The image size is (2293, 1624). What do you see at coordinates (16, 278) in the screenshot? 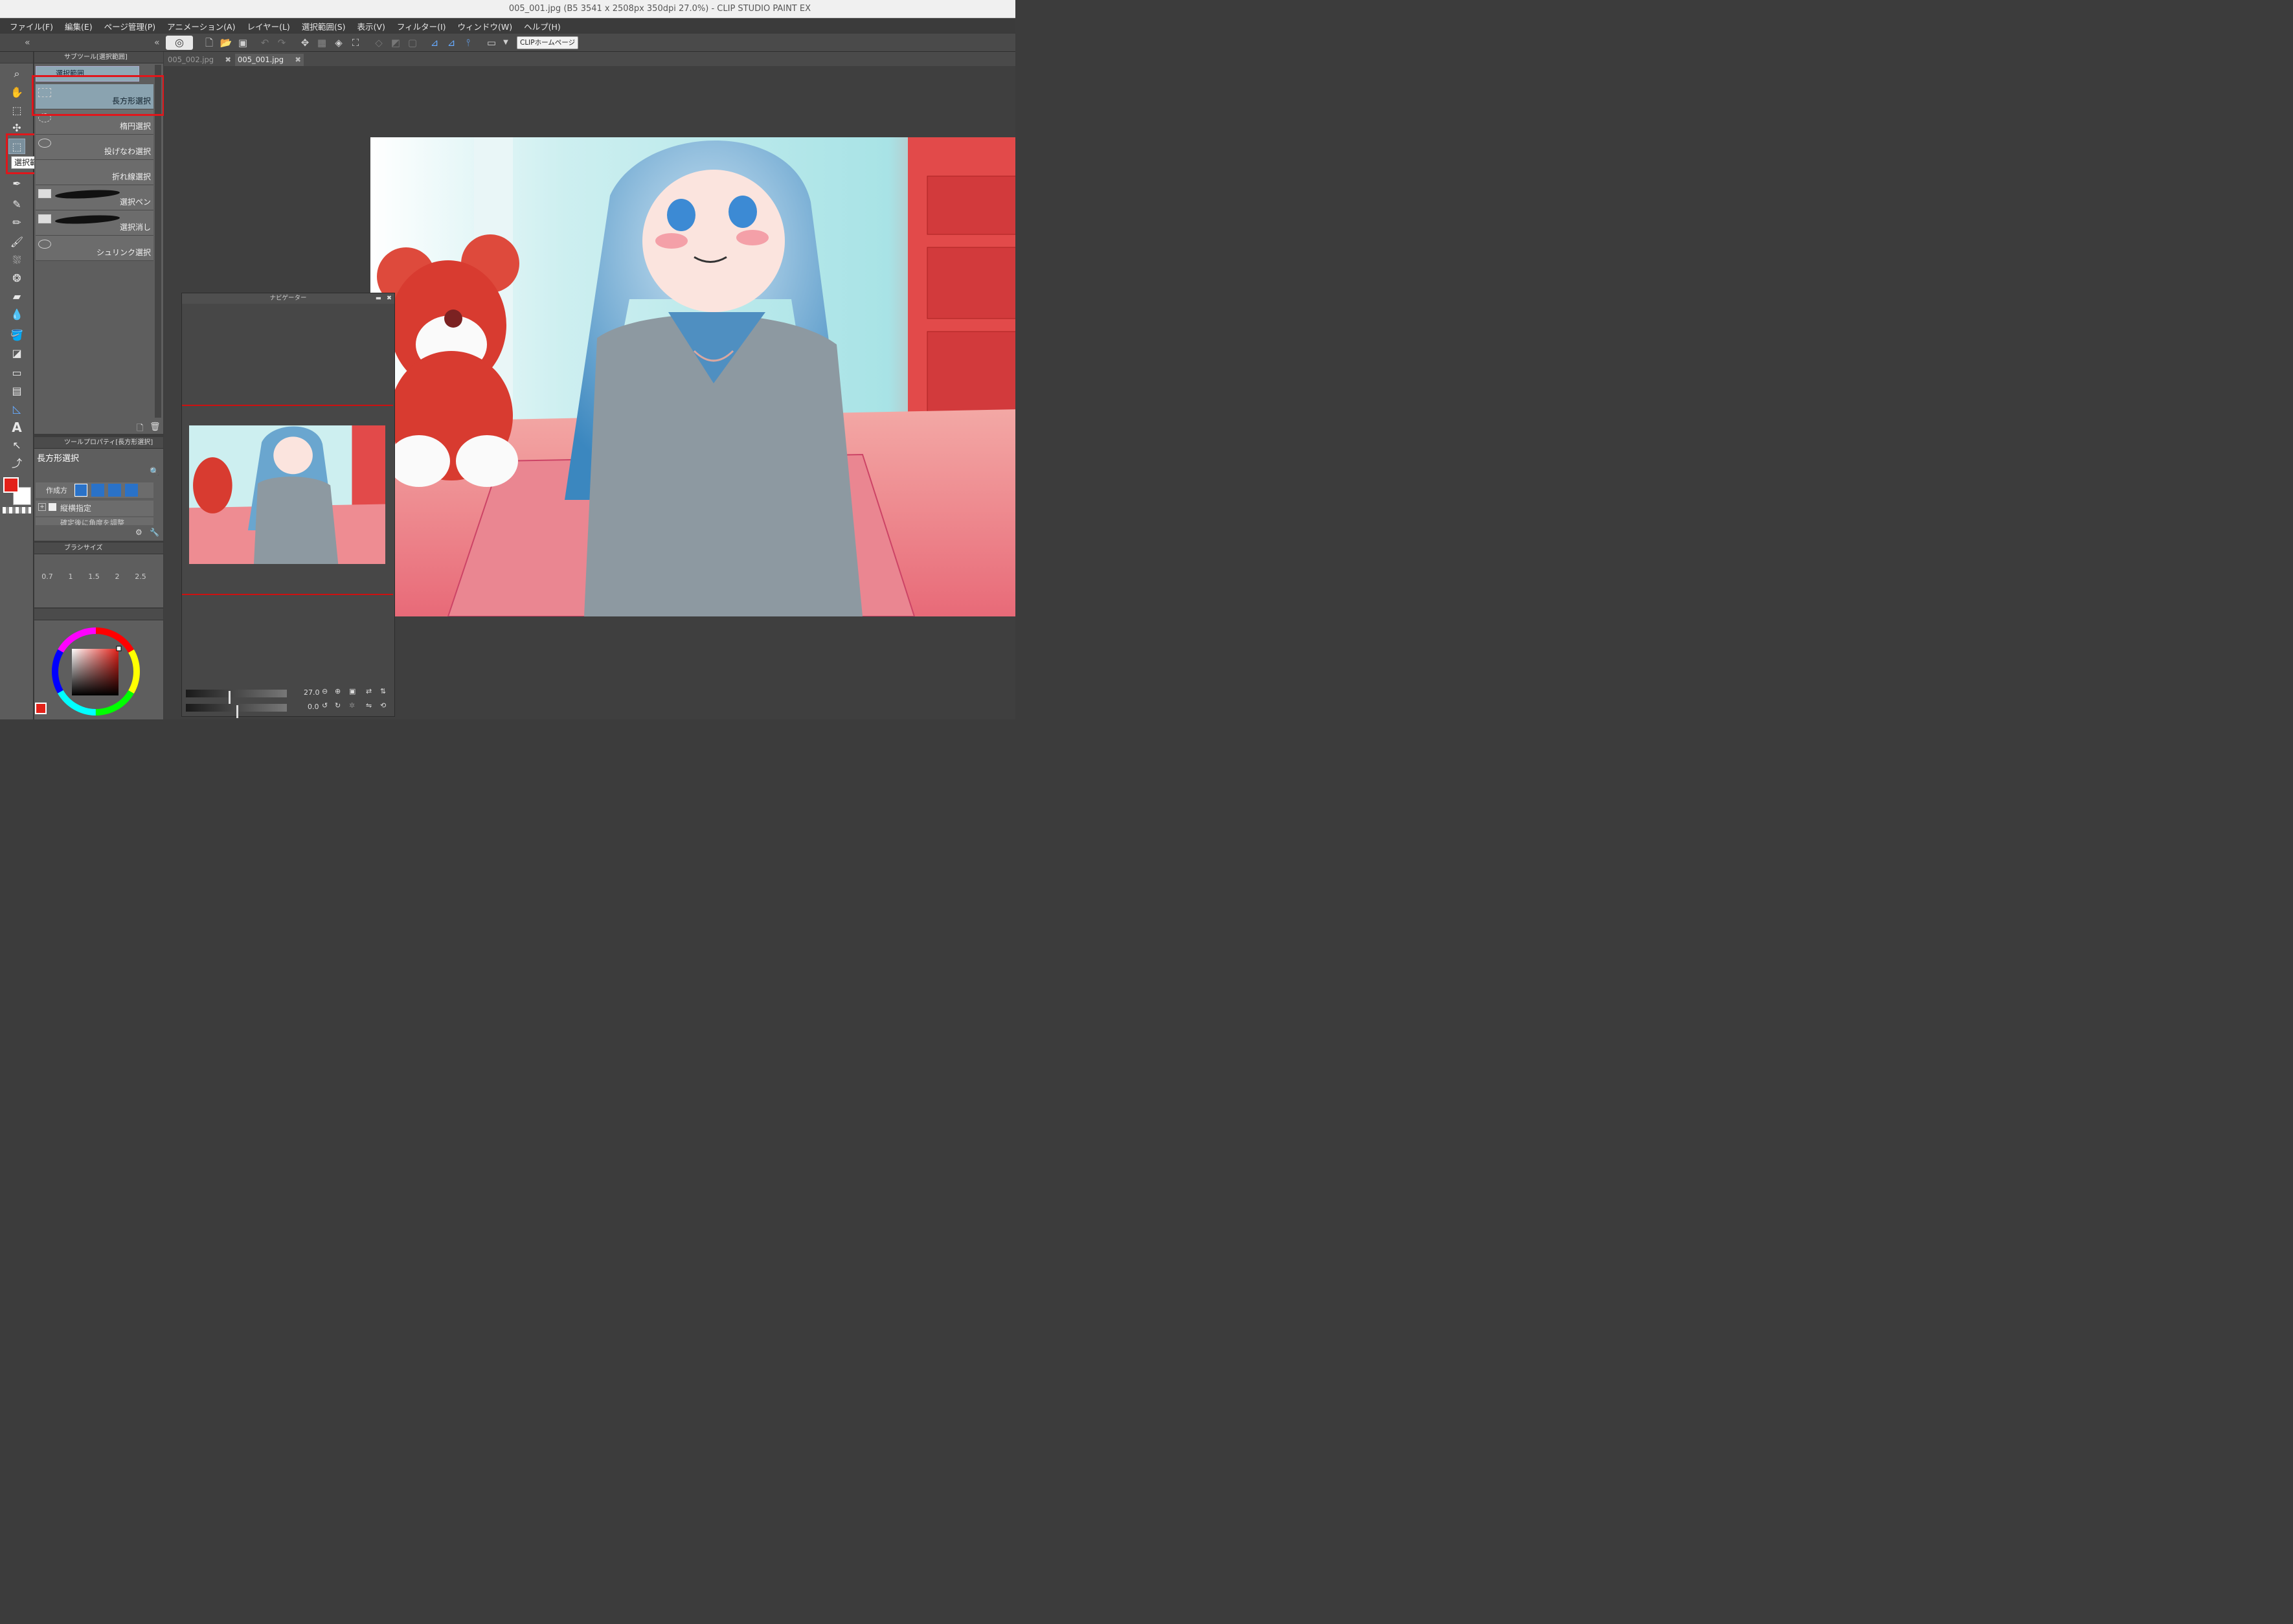
I see `decoration-tool-icon: ❂` at bounding box center [16, 278].